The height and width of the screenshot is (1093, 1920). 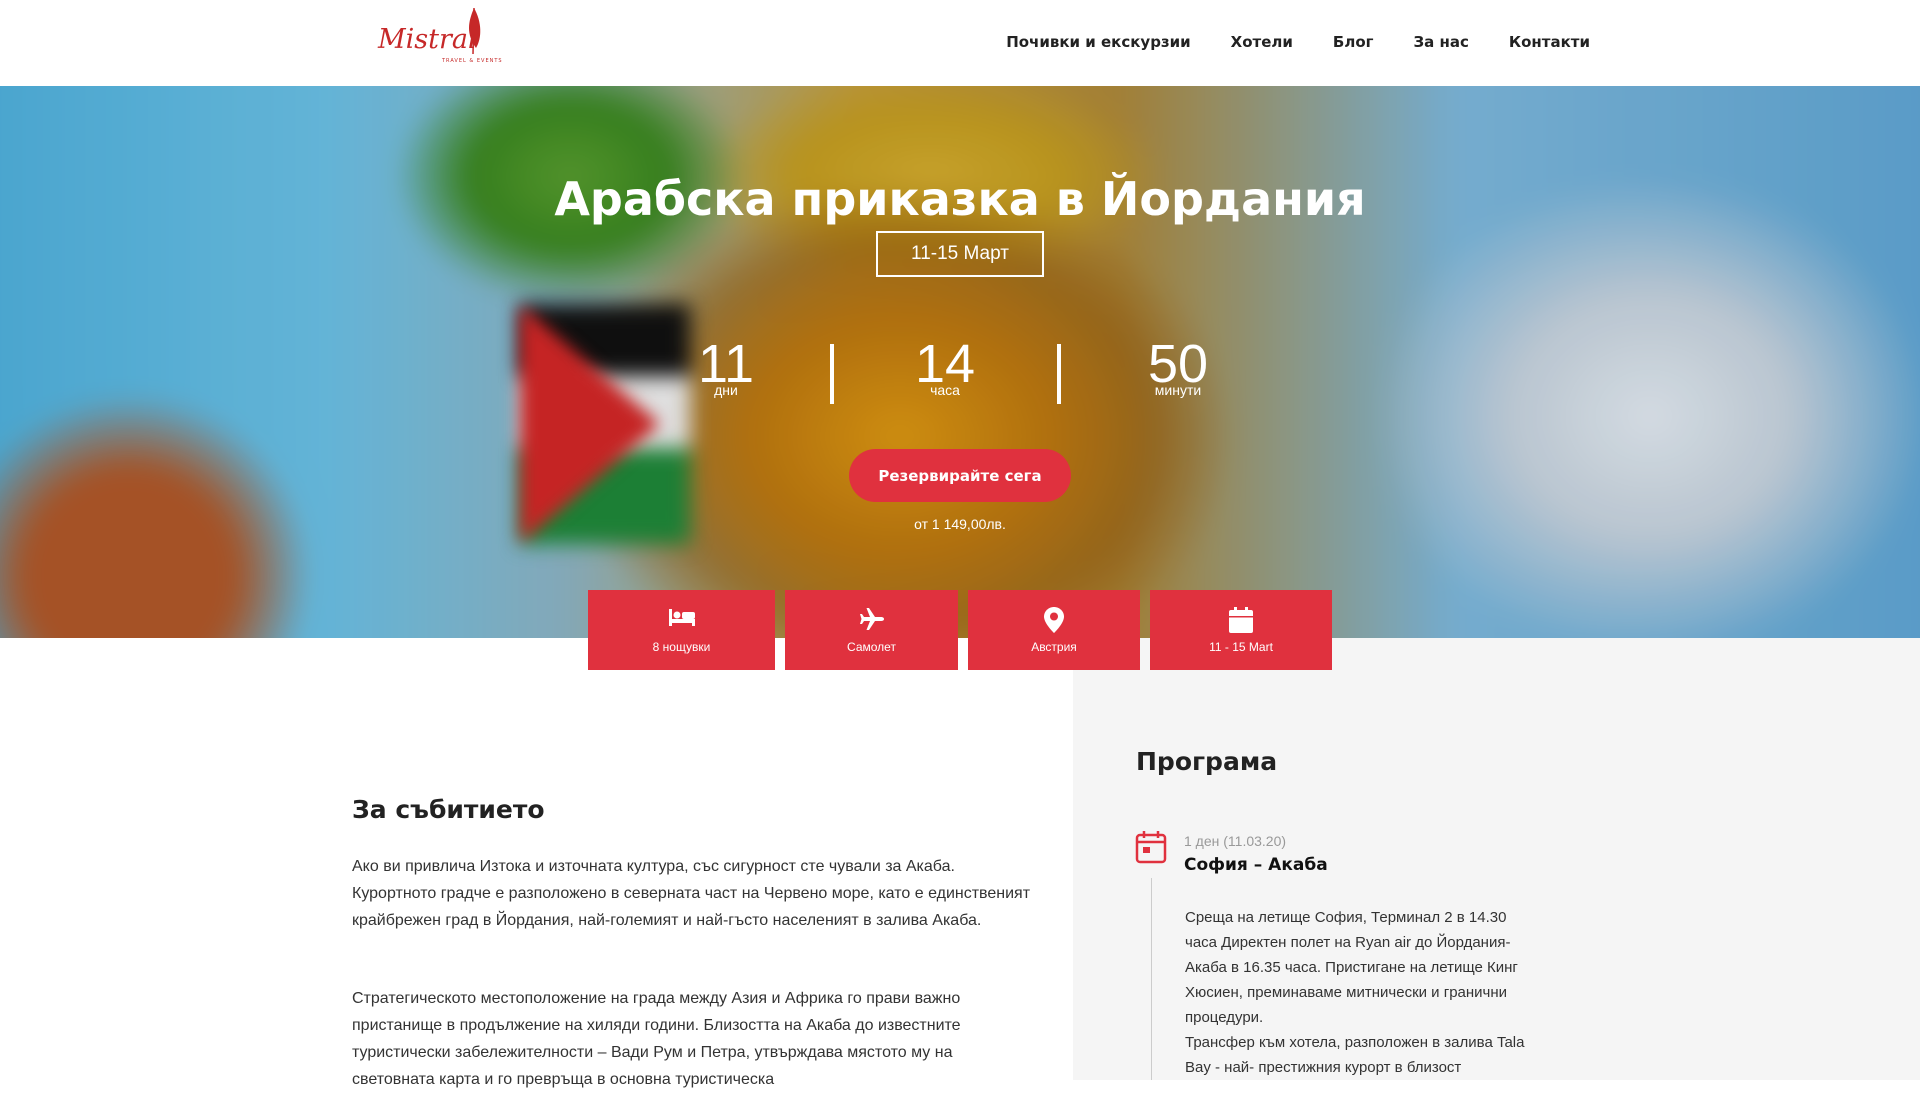 I want to click on tile-dates: 11 - 15 Mart, so click(x=1241, y=630).